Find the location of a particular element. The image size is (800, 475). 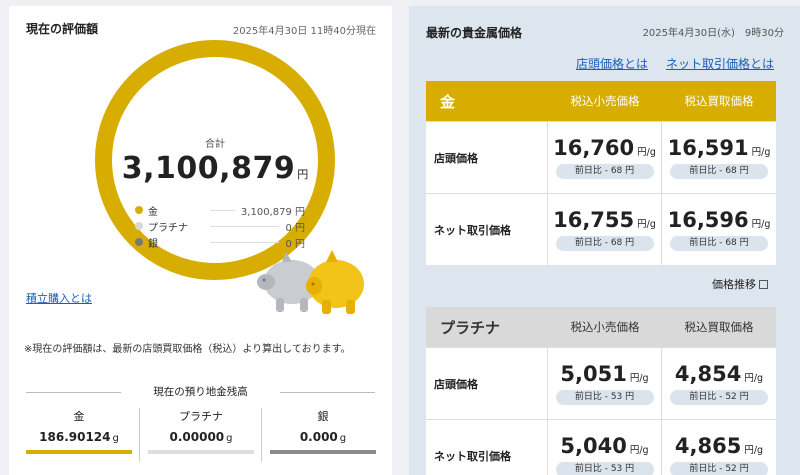

price-value: 4,854 is located at coordinates (708, 374).